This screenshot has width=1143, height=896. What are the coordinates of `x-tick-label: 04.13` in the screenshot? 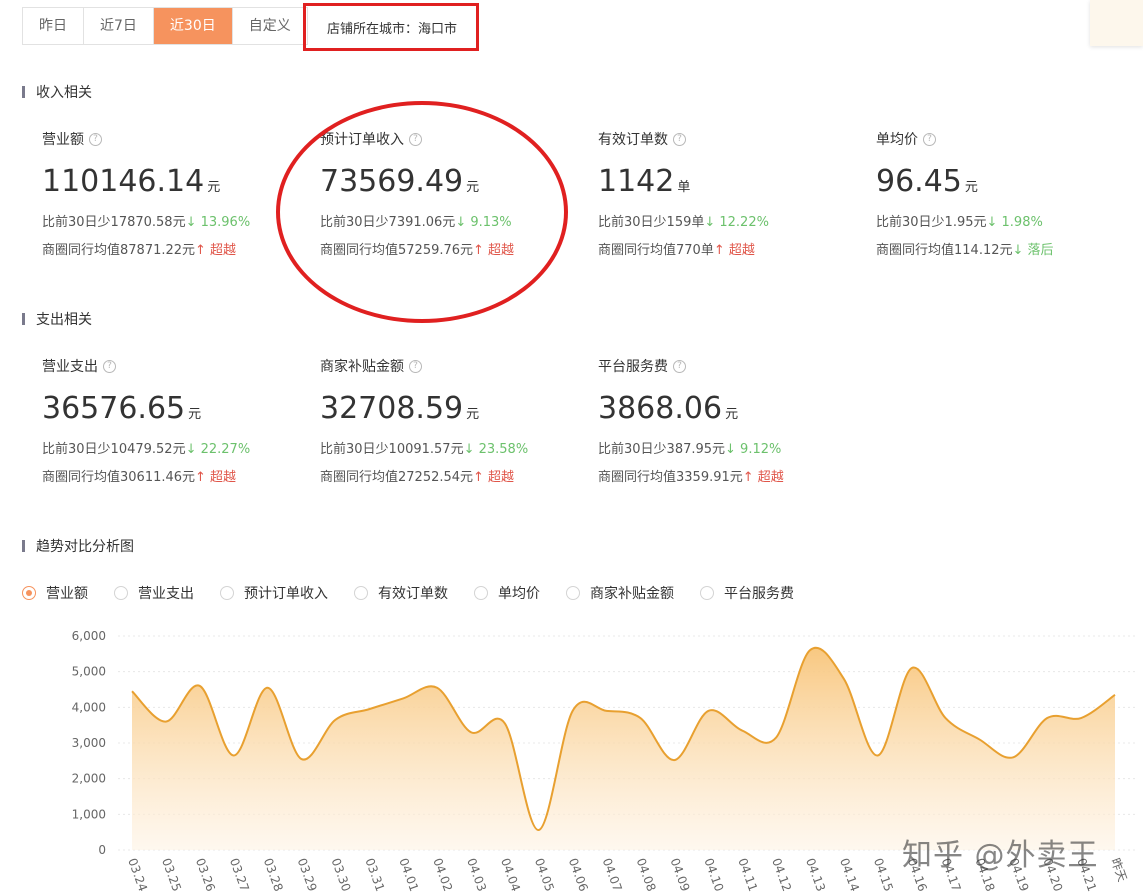 It's located at (815, 874).